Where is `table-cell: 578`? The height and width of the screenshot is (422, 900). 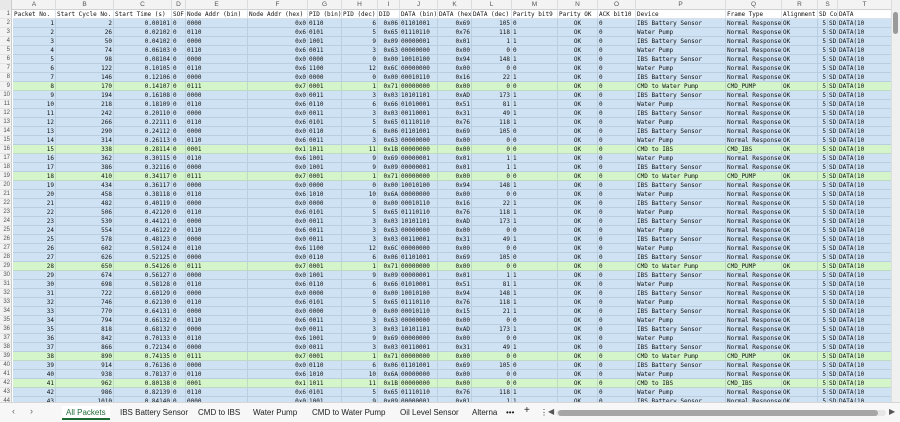 table-cell: 578 is located at coordinates (85, 239).